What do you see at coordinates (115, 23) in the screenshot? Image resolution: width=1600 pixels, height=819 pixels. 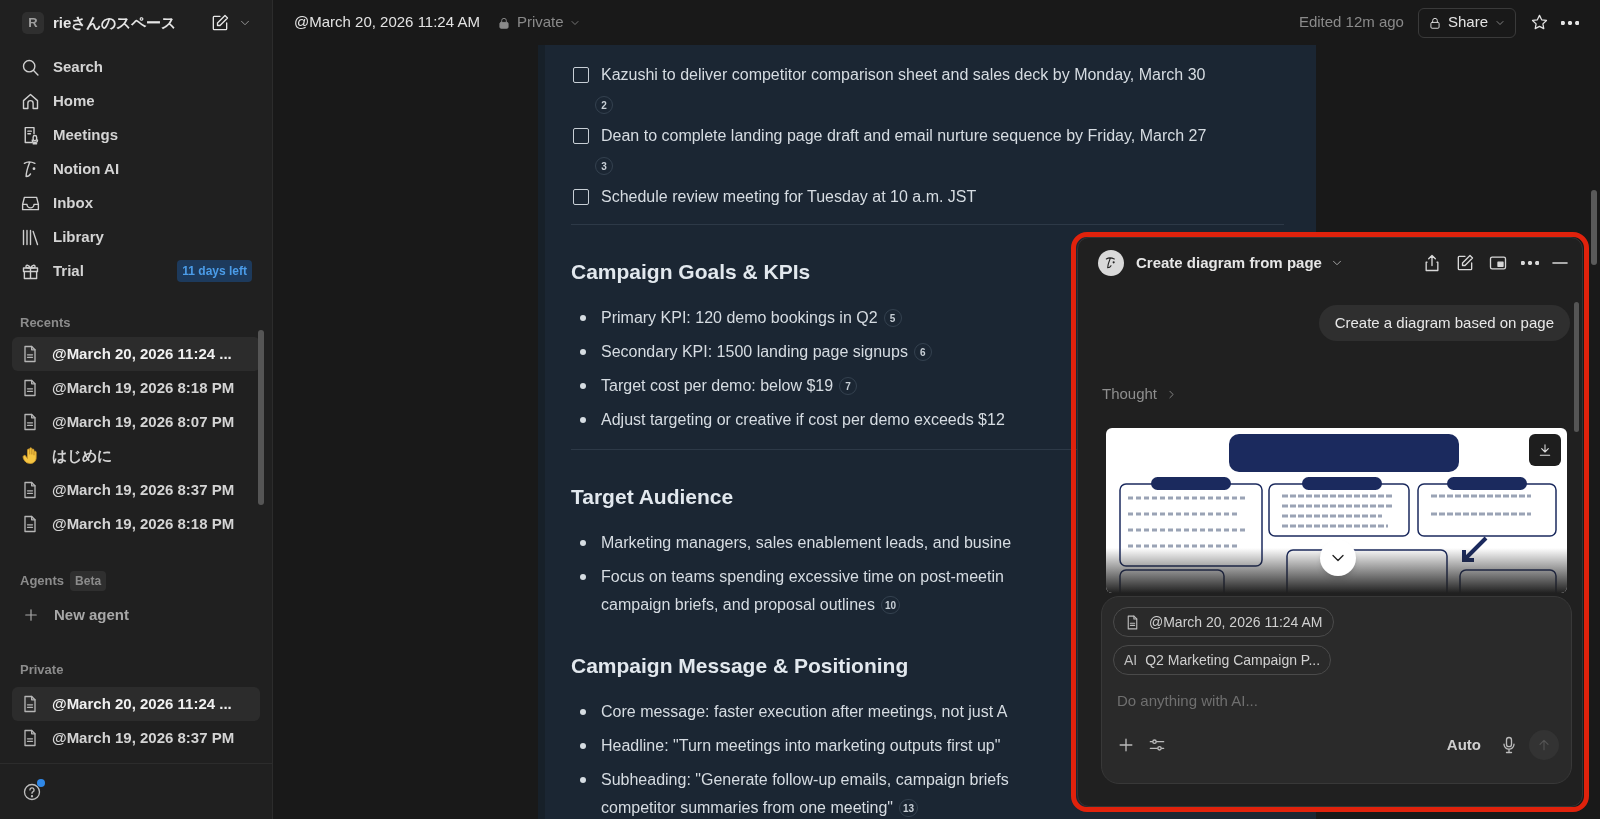 I see `workspace-name: rieさんのスペース` at bounding box center [115, 23].